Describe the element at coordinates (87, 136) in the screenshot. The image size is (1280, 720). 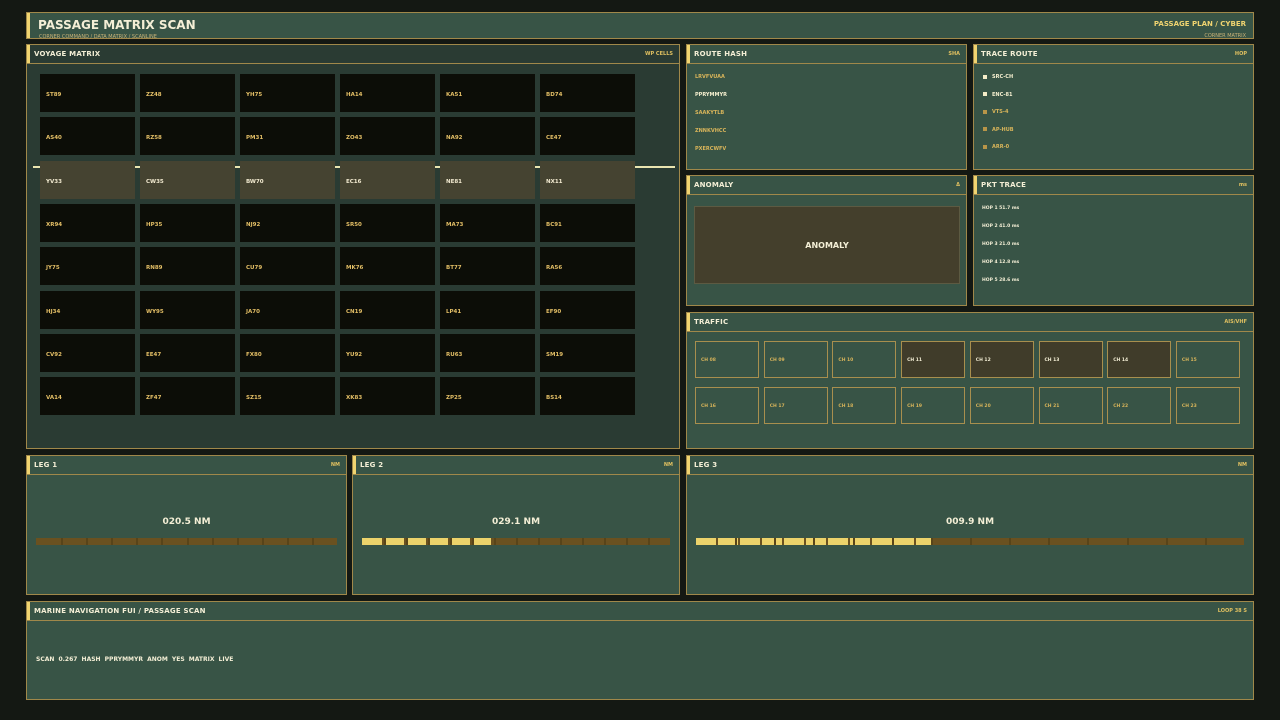
I see `matrix-cell: AS40` at that location.